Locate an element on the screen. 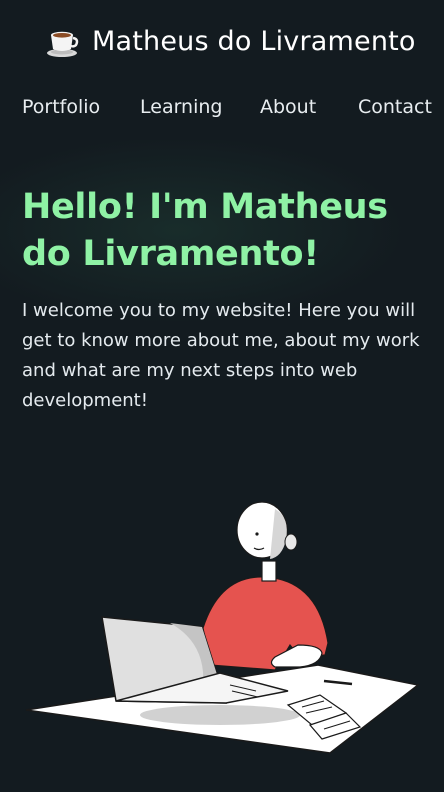 The width and height of the screenshot is (444, 792). nav-link-portfolio: Portfolio is located at coordinates (61, 107).